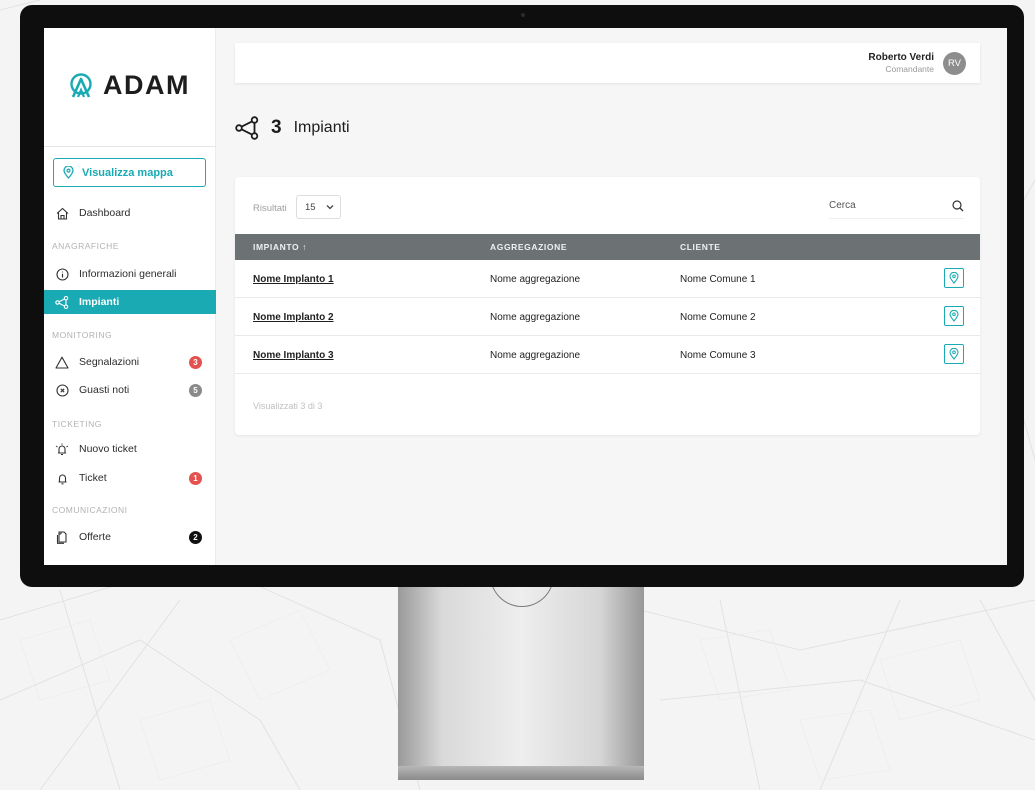 The width and height of the screenshot is (1035, 790). Describe the element at coordinates (85, 246) in the screenshot. I see `section-title-anagrafiche: ANAGRAFICHE` at that location.